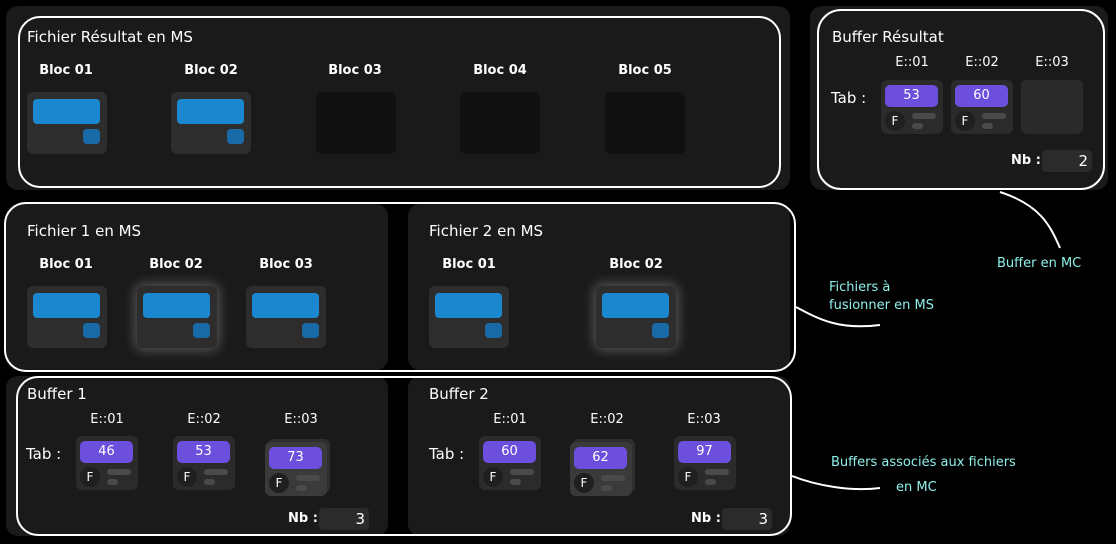  I want to click on files-ms-annotation-line2: fusionner en MS, so click(881, 305).